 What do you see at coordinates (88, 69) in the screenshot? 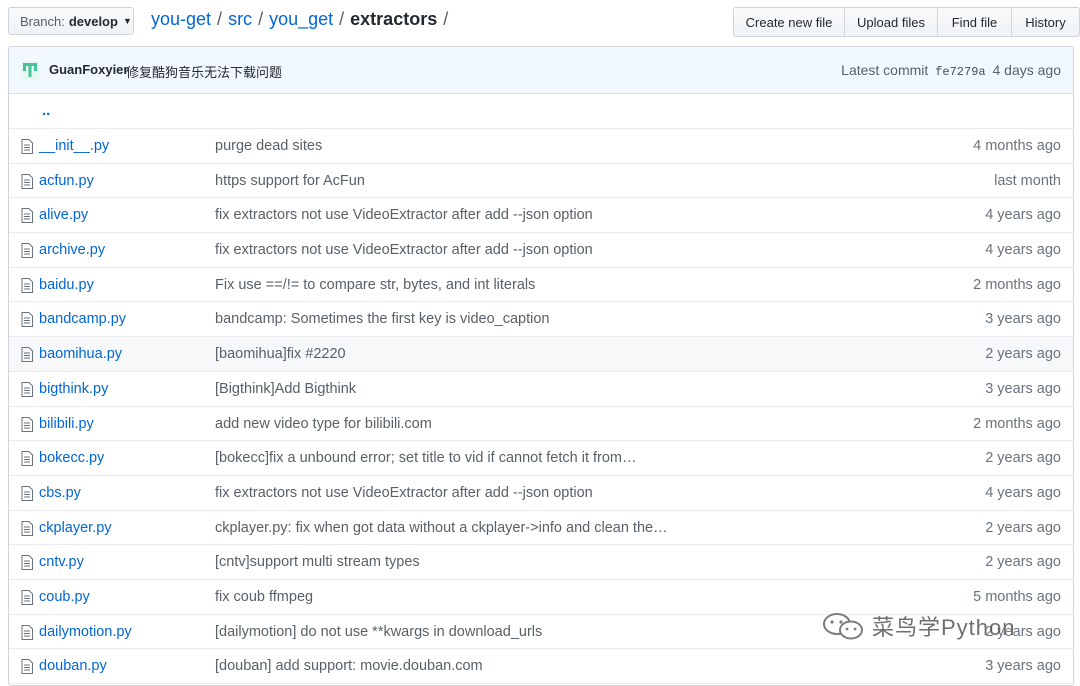
I see `commit-author: GuanFoxyier` at bounding box center [88, 69].